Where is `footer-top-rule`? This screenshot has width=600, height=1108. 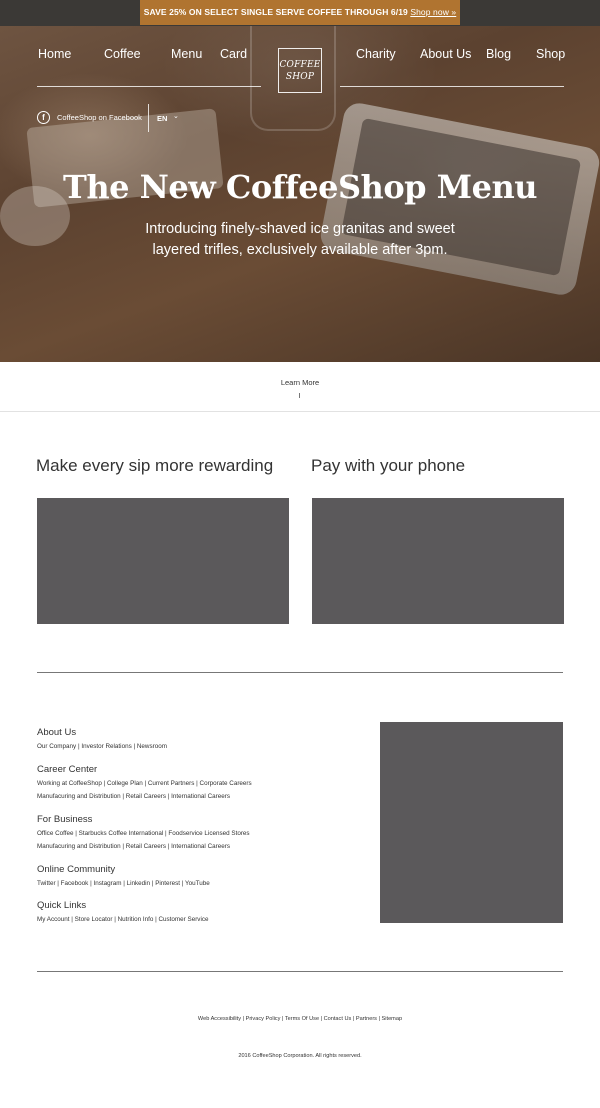
footer-top-rule is located at coordinates (300, 672).